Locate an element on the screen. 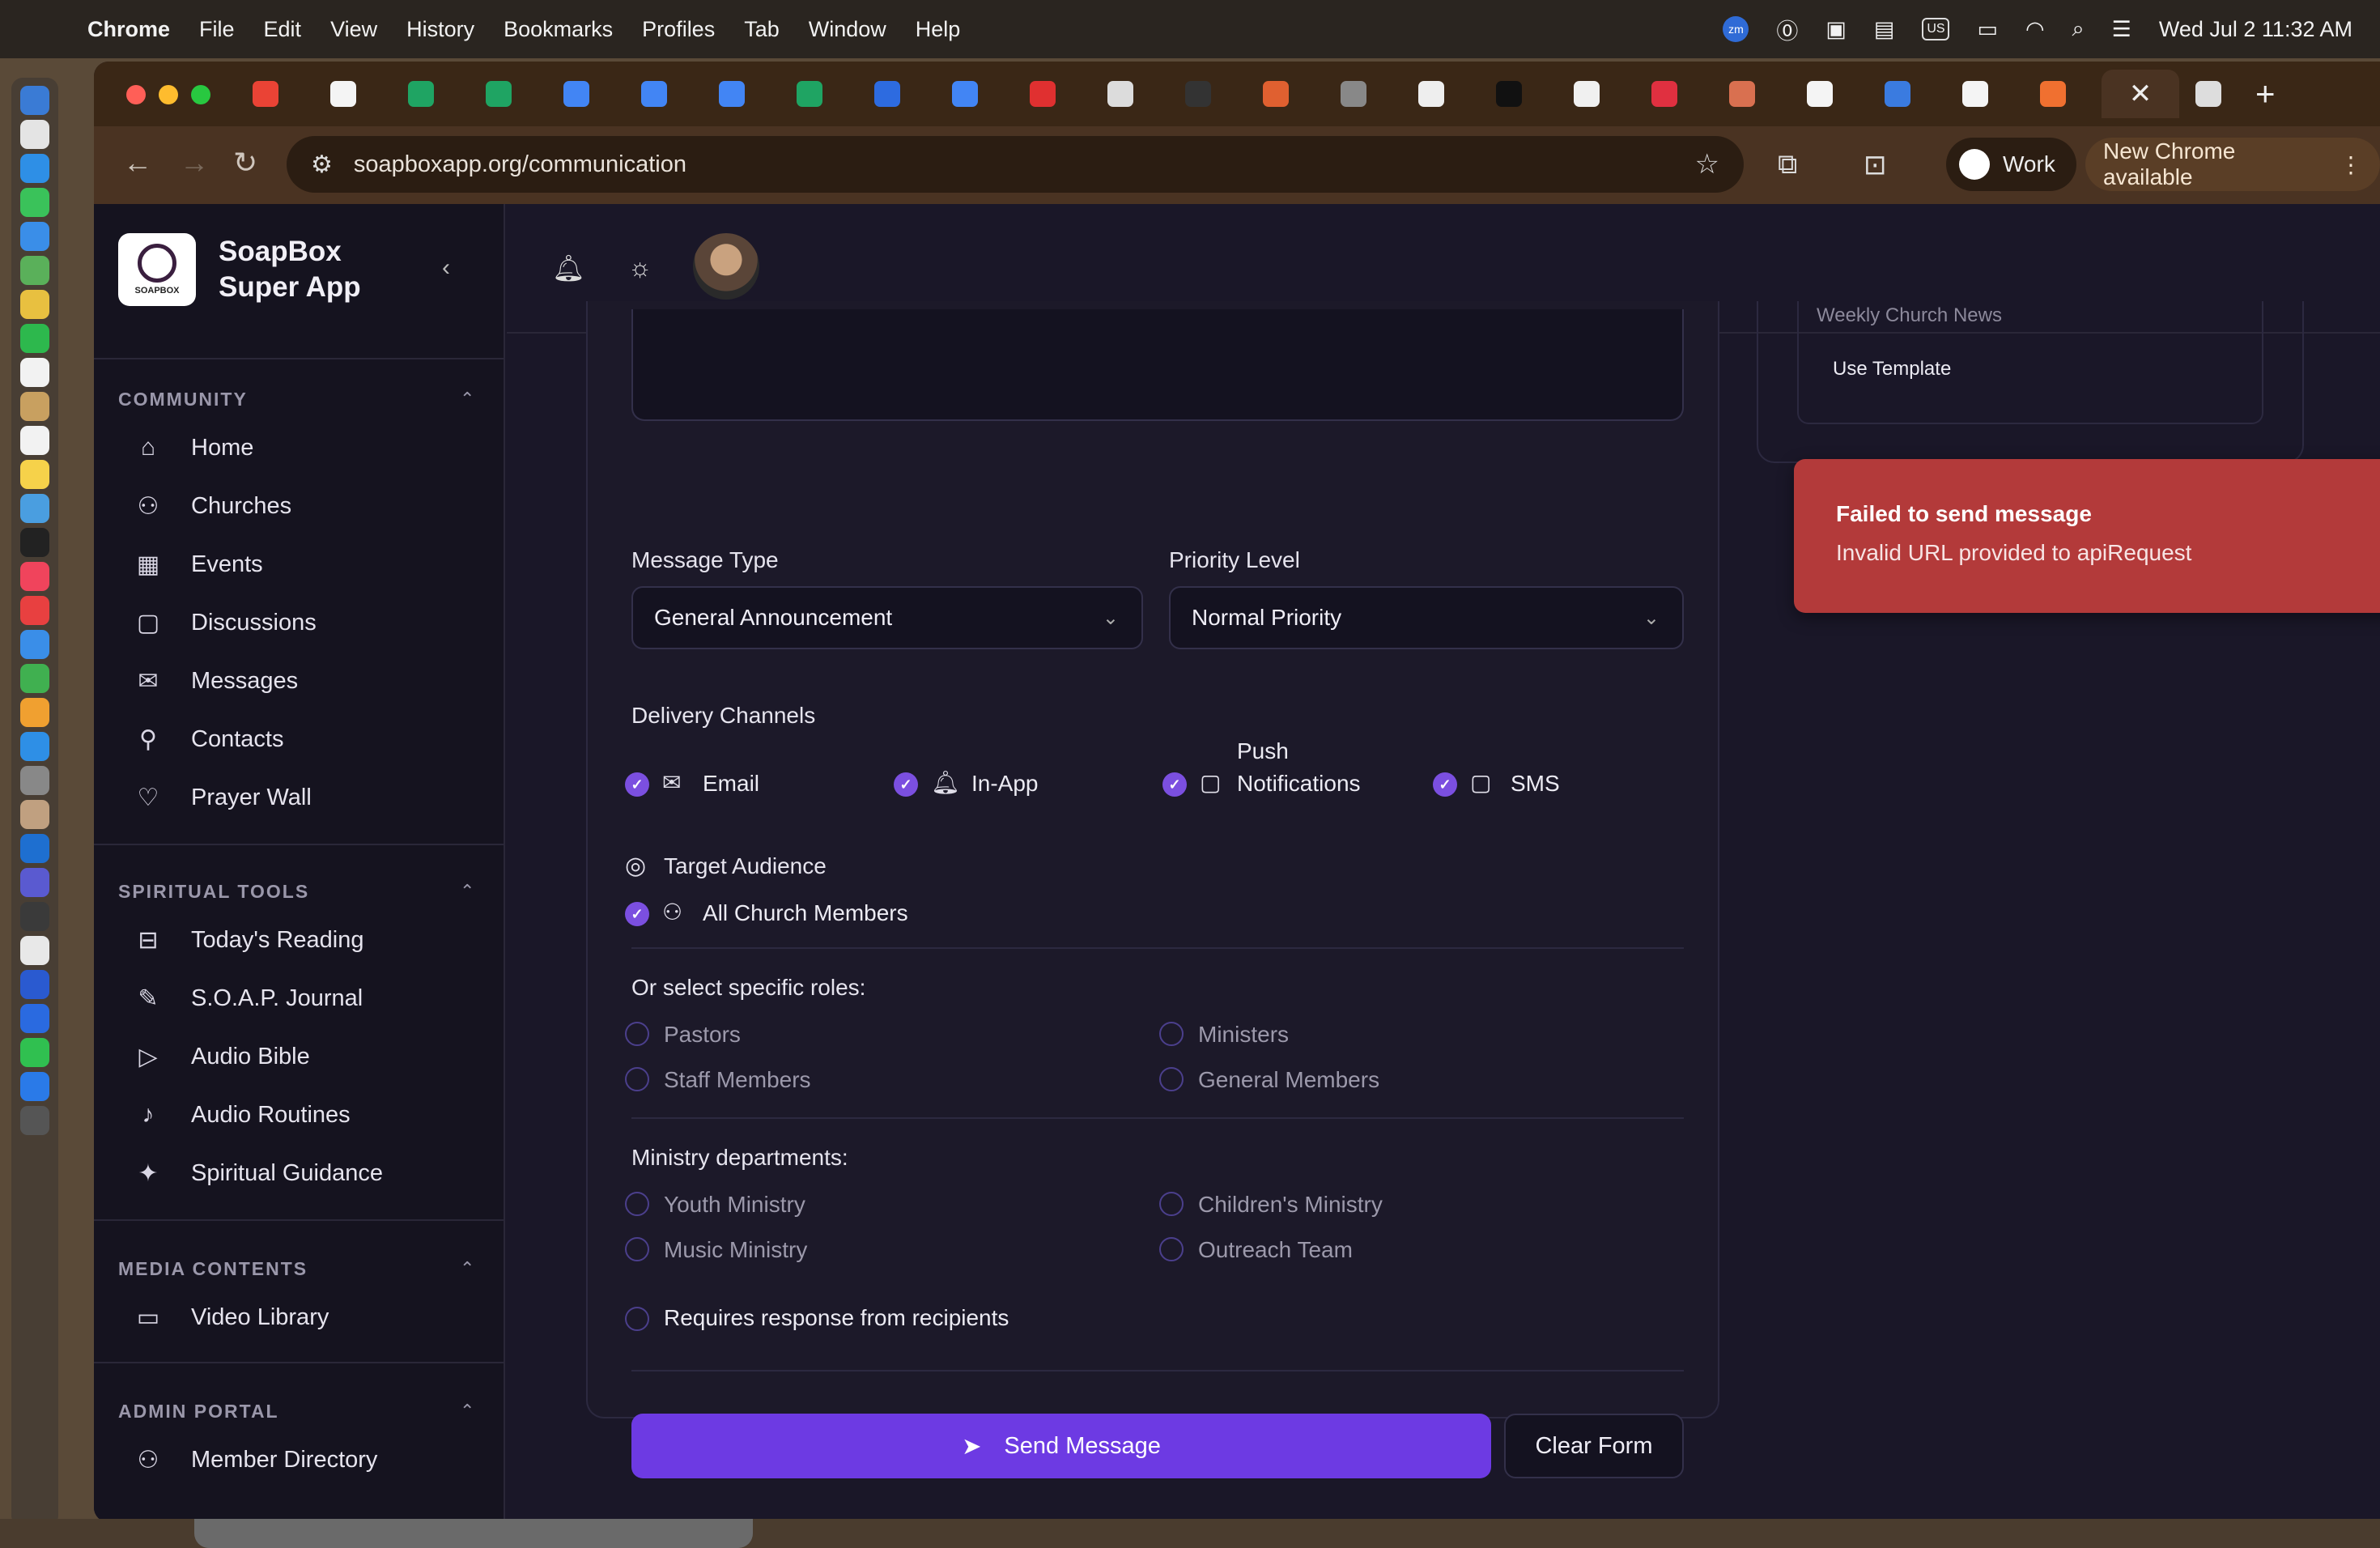 Image resolution: width=2380 pixels, height=1548 pixels. in-app-channel-checkbox: ✓ is located at coordinates (906, 784).